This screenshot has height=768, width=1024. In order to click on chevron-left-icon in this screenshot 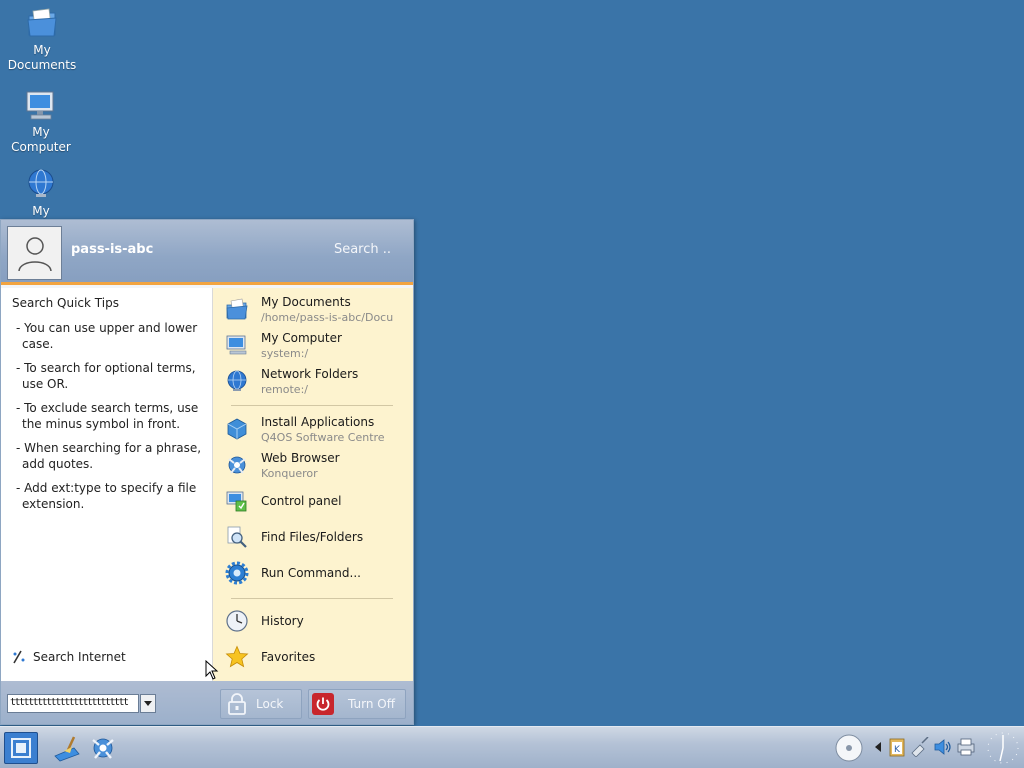, I will do `click(878, 747)`.